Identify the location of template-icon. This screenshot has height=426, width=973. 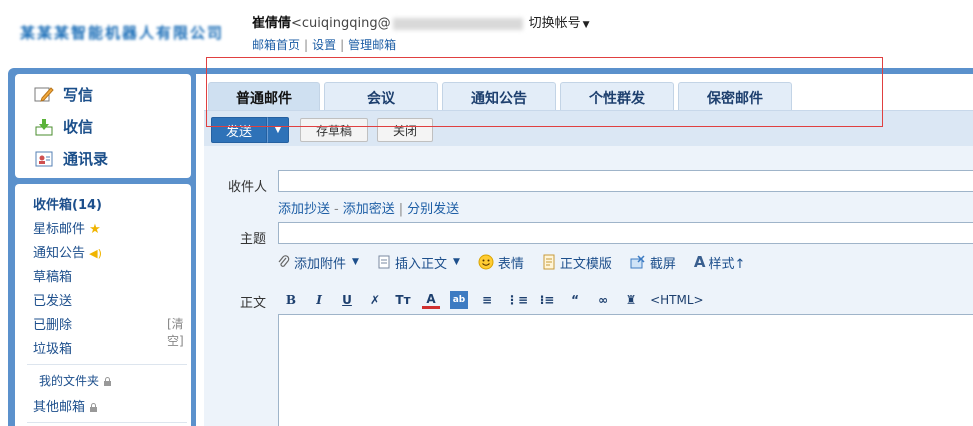
(549, 262).